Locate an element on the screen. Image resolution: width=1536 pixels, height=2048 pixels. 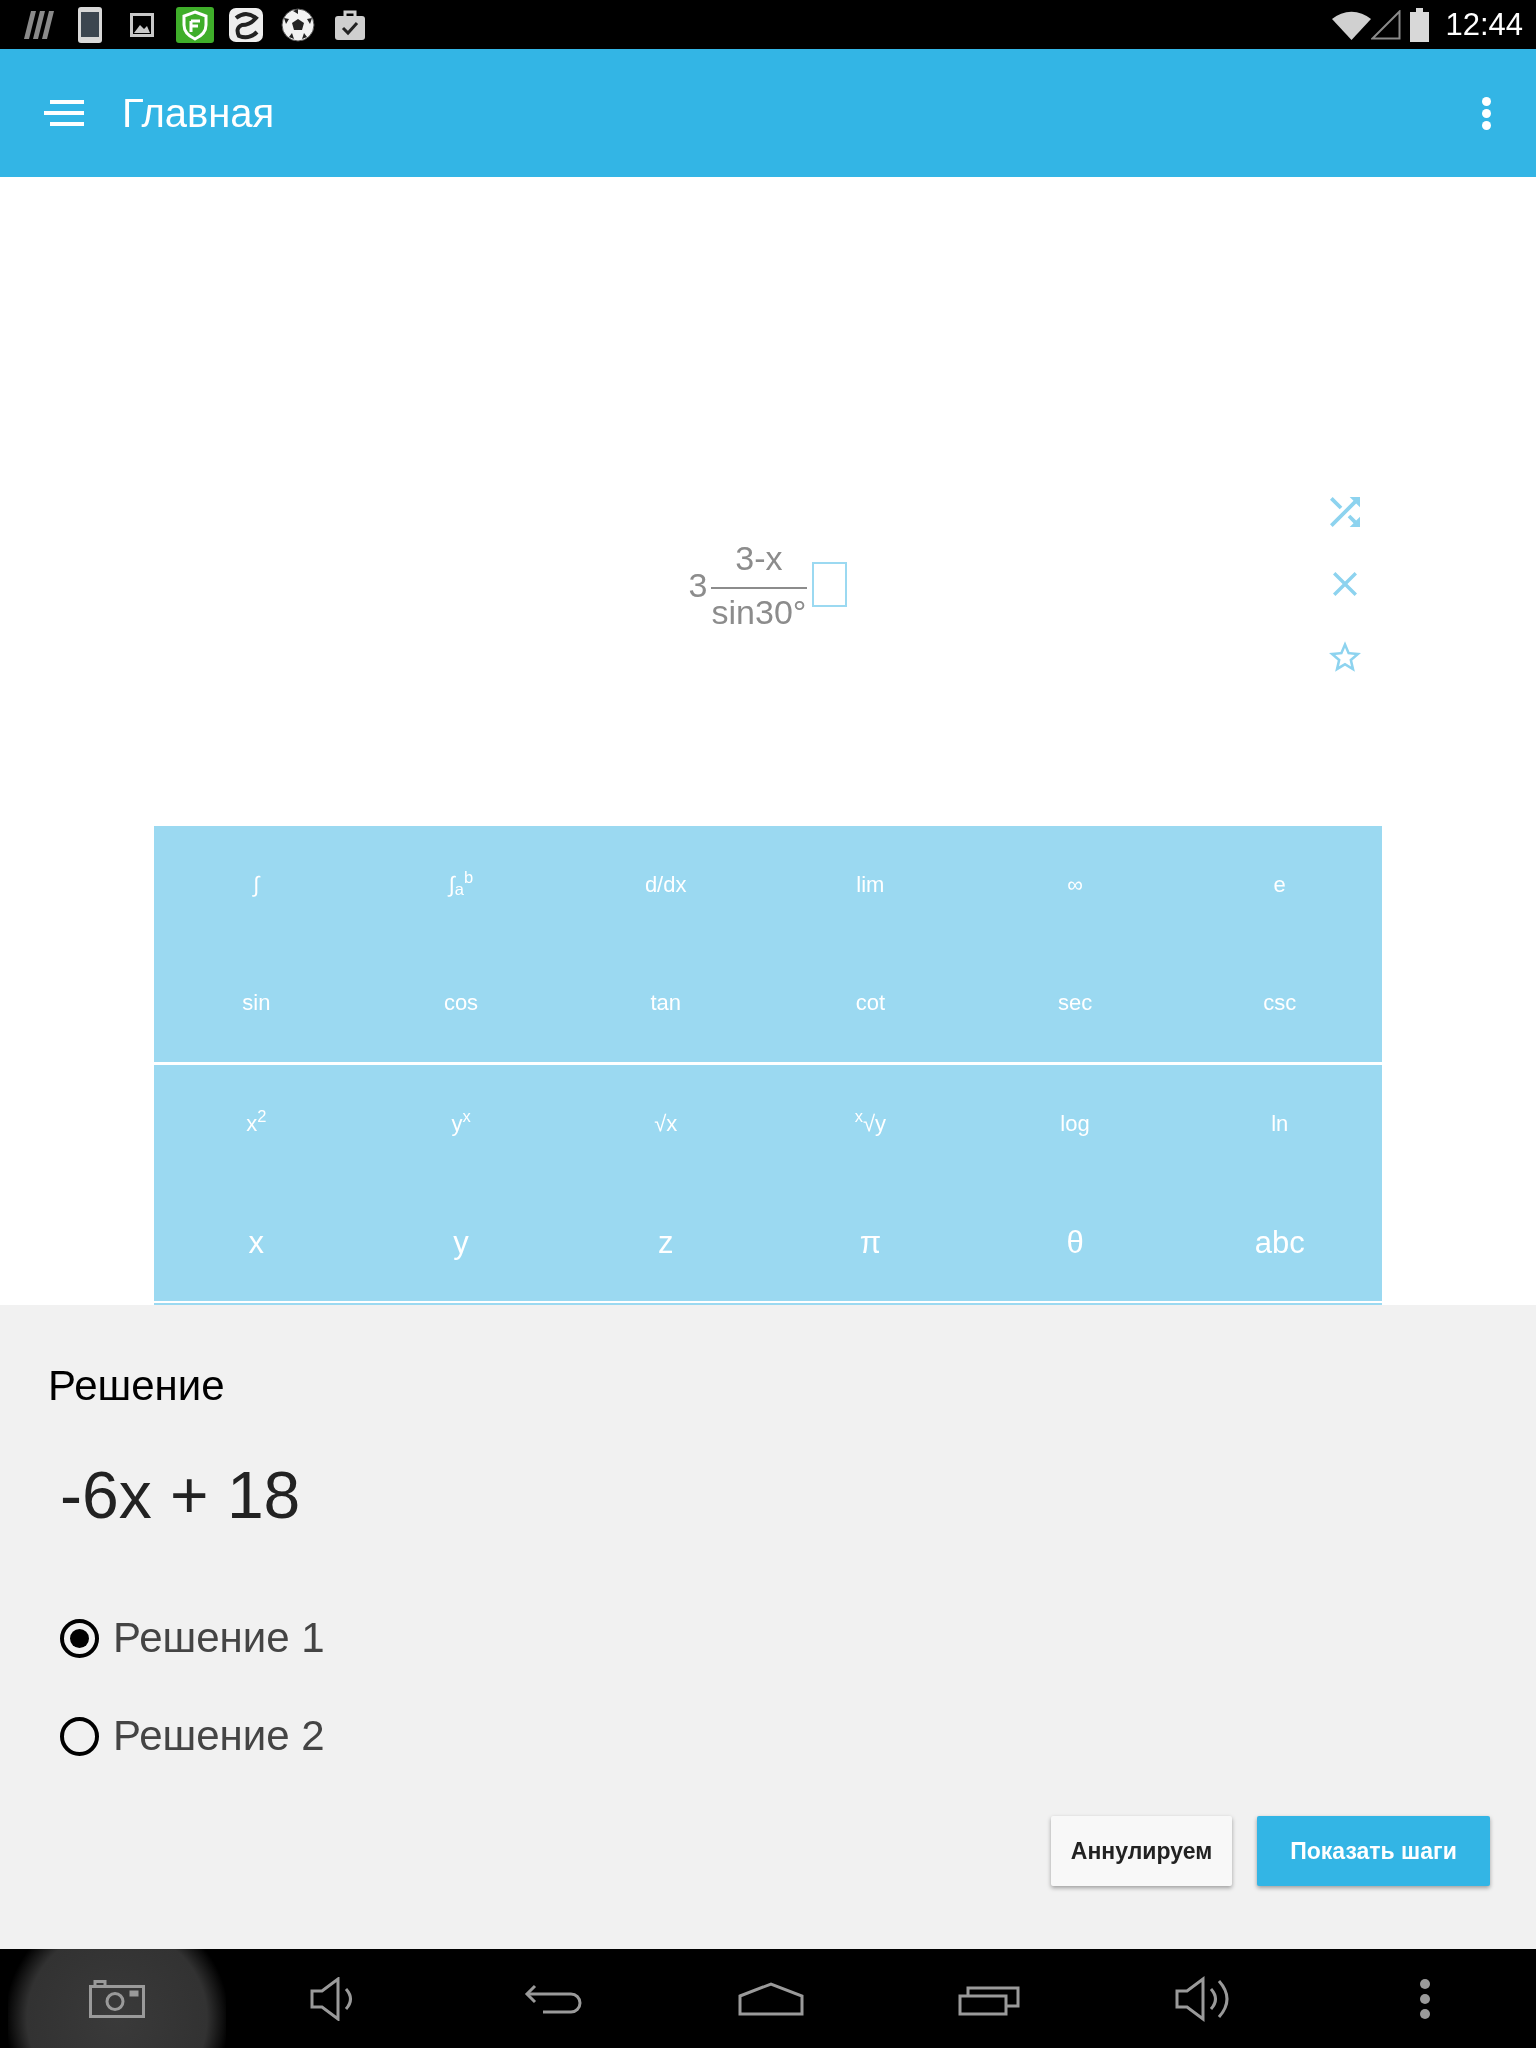
keypad-key: z is located at coordinates (665, 1242).